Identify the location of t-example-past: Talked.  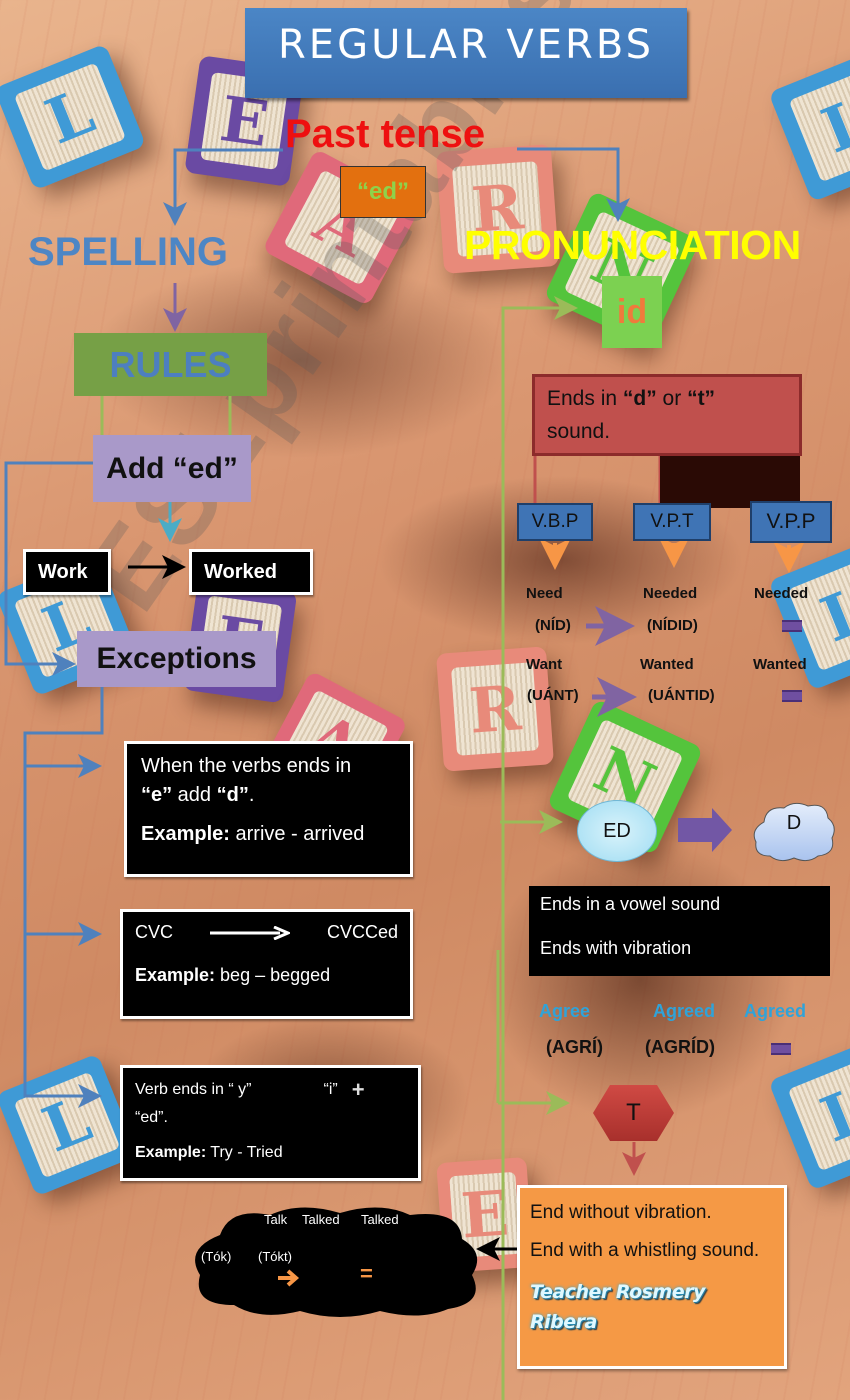
(321, 1219).